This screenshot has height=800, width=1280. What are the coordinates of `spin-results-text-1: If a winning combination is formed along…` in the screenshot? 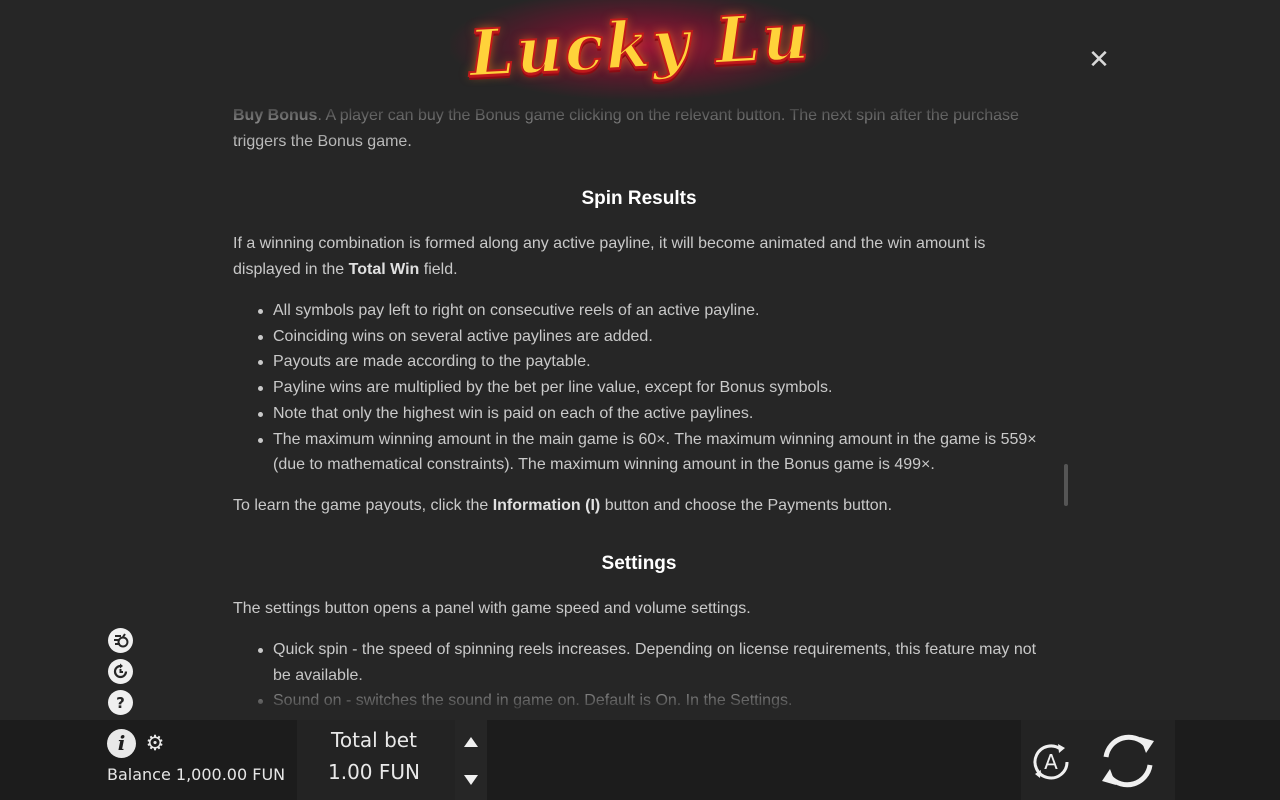 It's located at (609, 256).